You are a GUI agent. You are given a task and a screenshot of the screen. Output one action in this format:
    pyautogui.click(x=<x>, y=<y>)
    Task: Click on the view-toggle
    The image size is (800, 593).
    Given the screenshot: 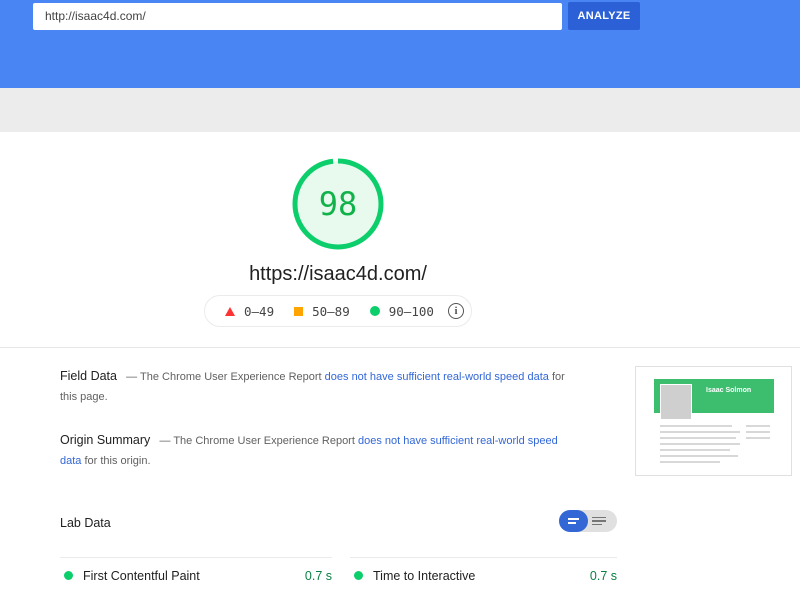 What is the action you would take?
    pyautogui.click(x=588, y=521)
    